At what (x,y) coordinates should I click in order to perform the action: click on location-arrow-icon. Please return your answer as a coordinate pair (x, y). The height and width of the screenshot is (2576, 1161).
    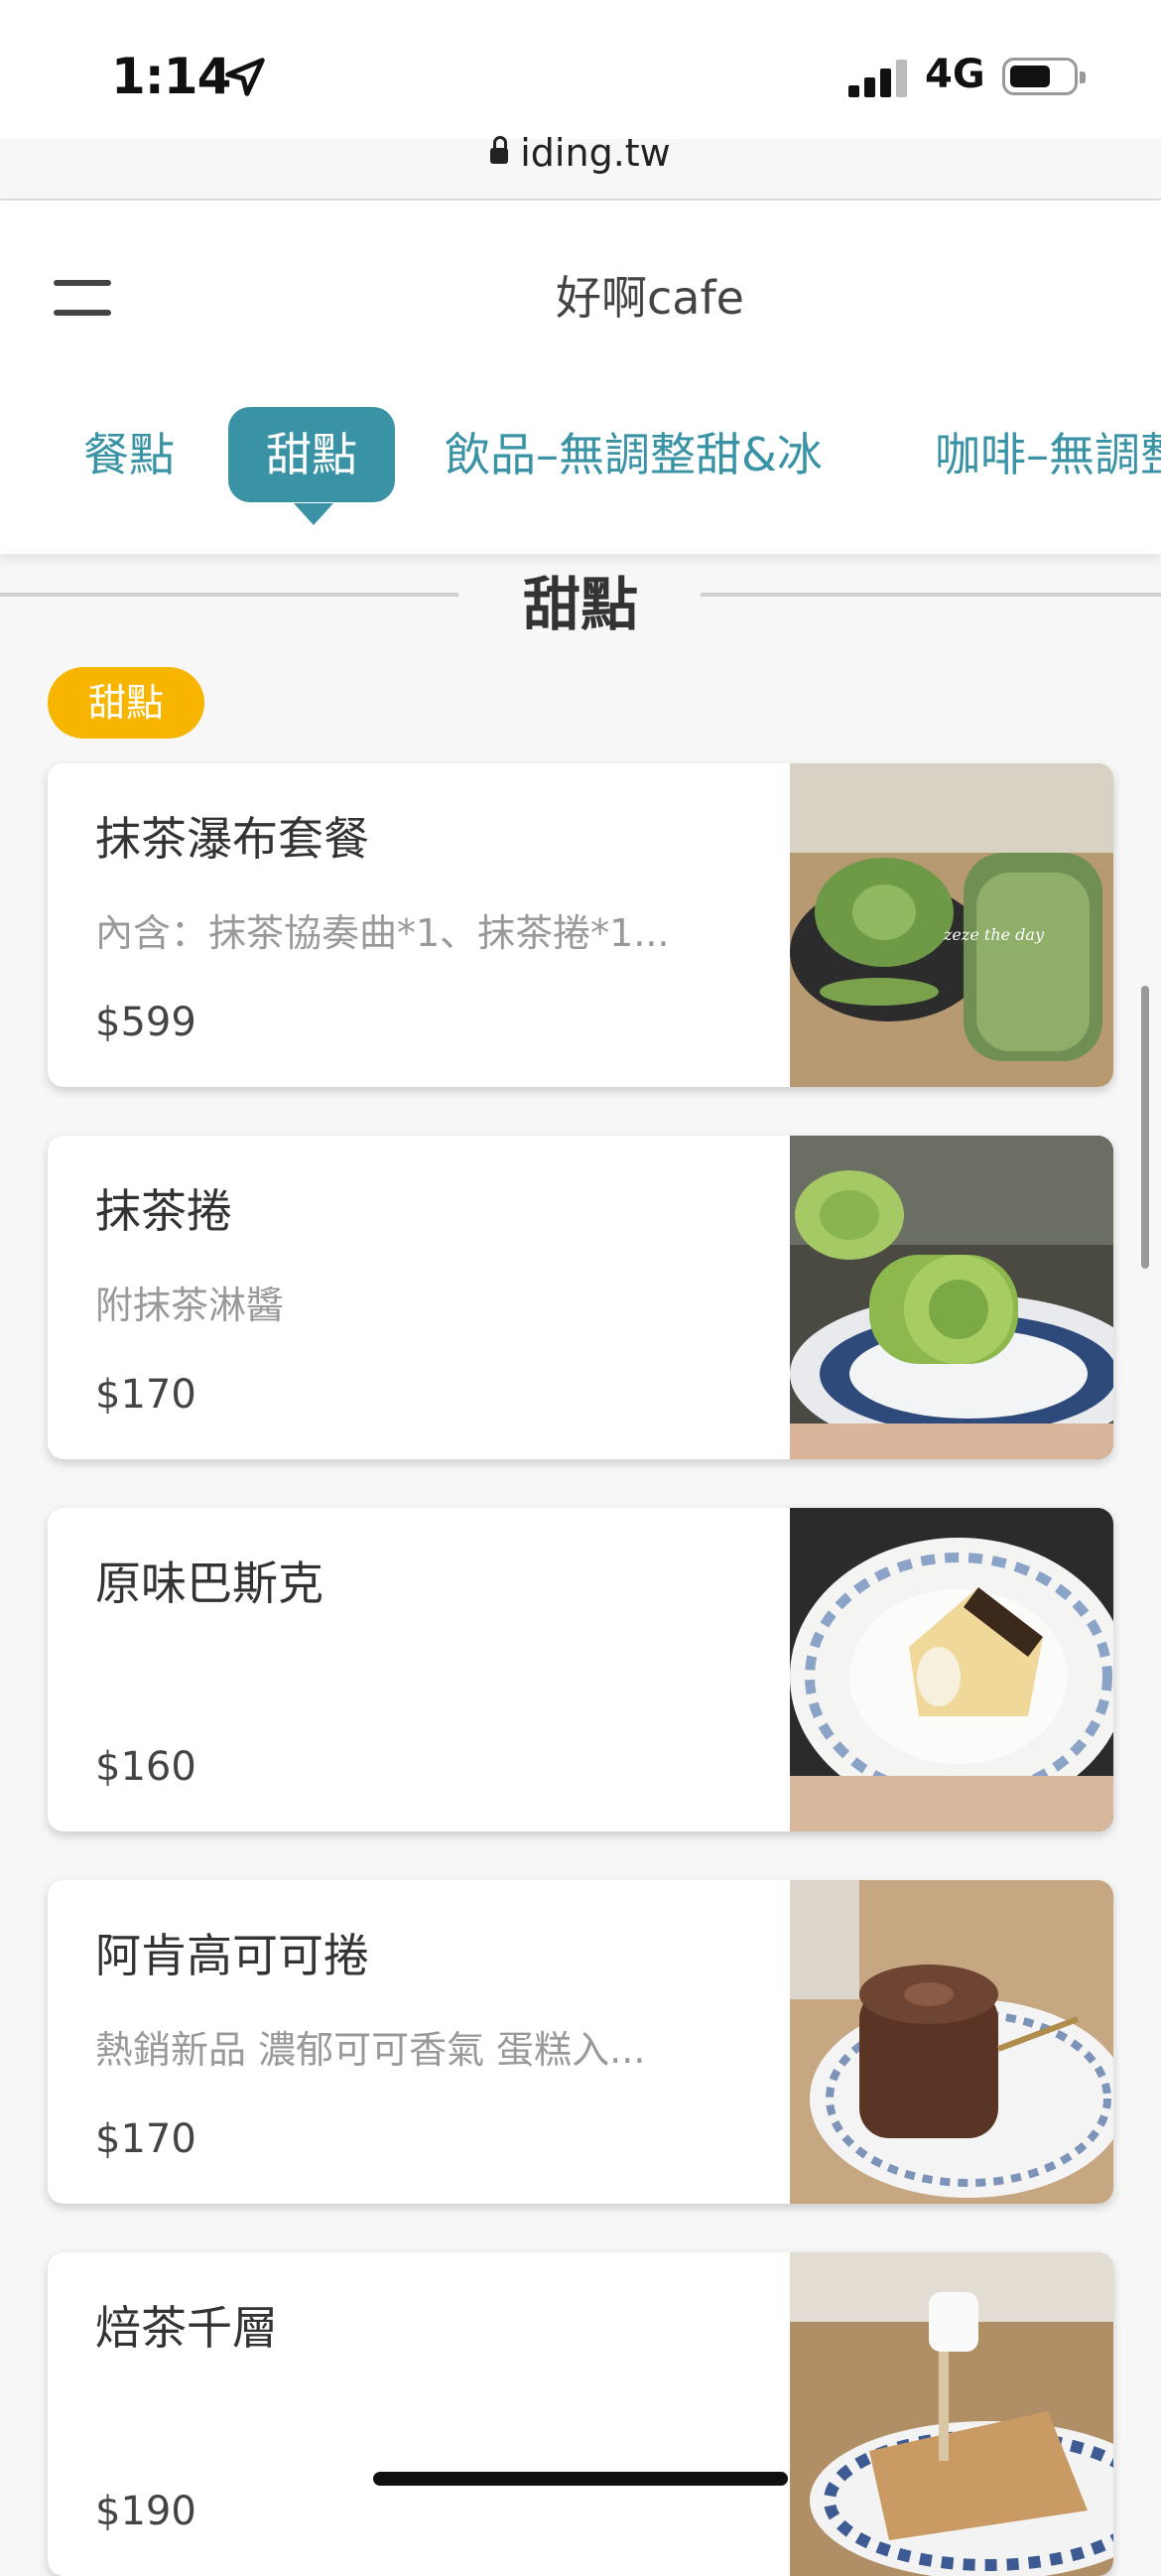
    Looking at the image, I should click on (245, 77).